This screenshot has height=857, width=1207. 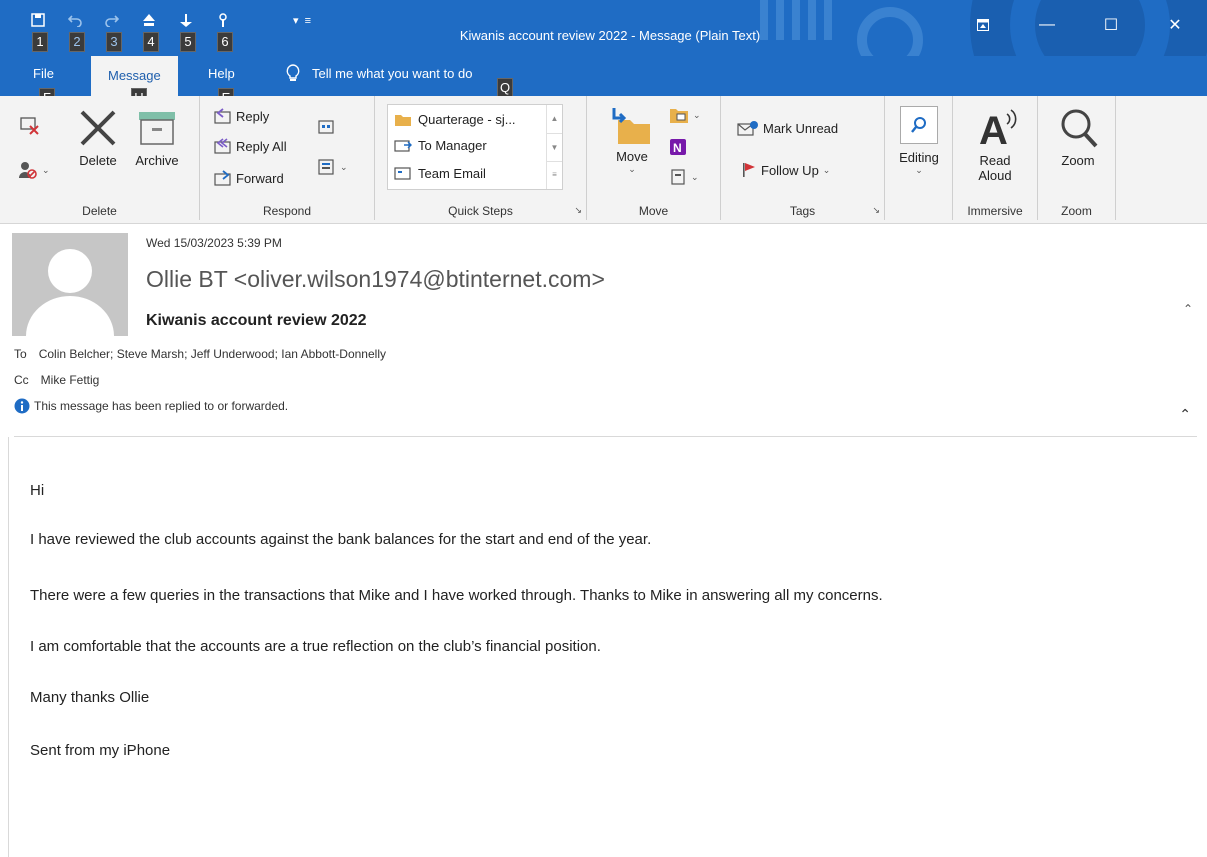 What do you see at coordinates (632, 156) in the screenshot?
I see `move-label: Move` at bounding box center [632, 156].